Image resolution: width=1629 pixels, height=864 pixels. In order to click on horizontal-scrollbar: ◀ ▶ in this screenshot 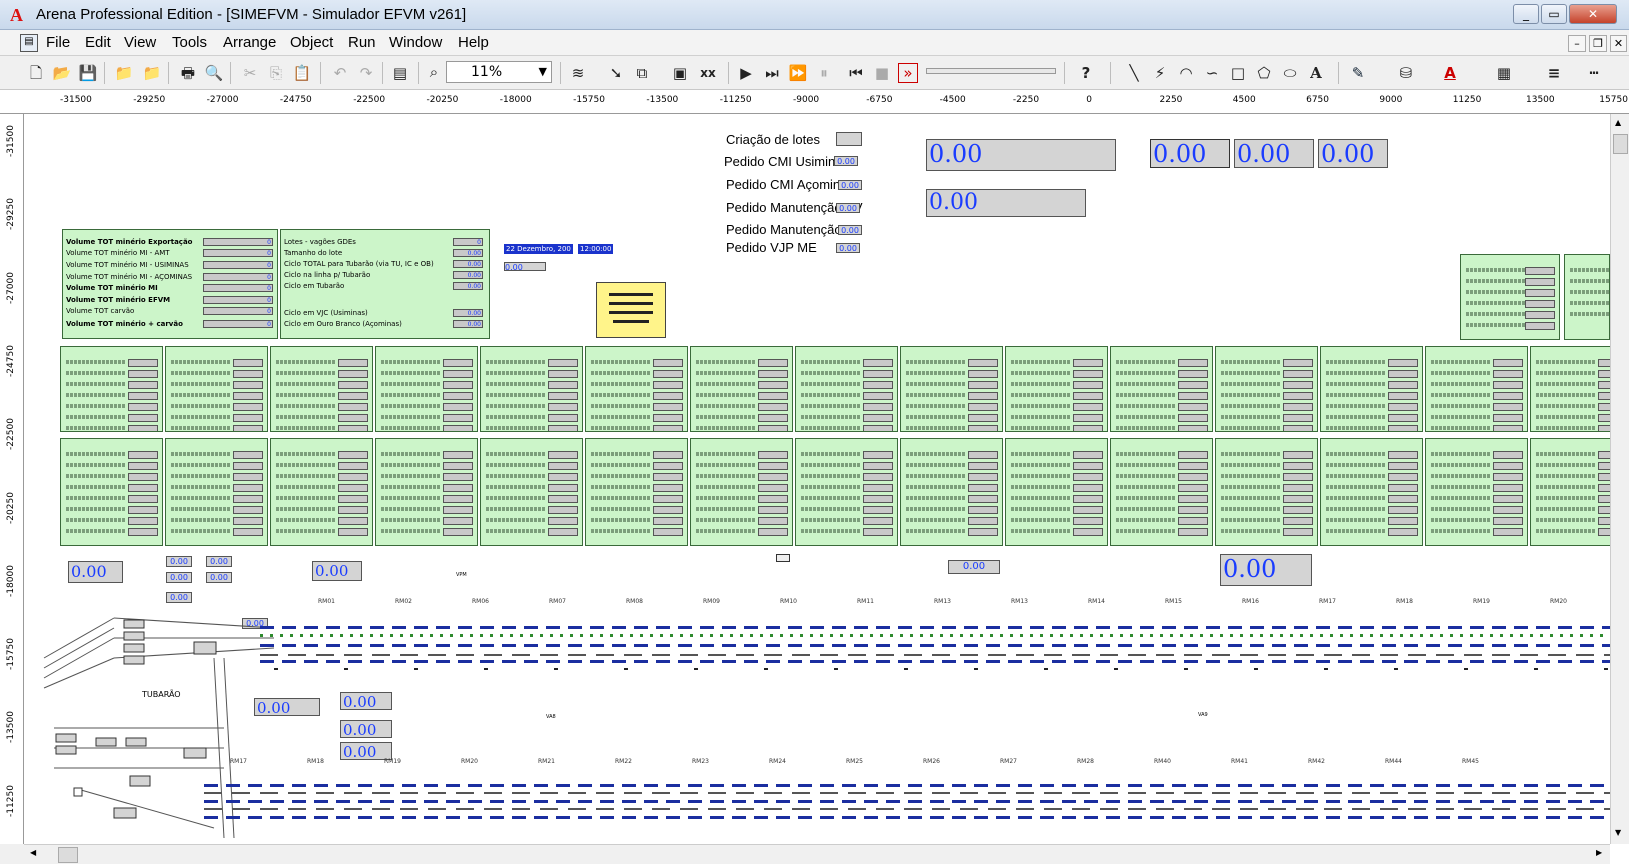, I will do `click(817, 854)`.